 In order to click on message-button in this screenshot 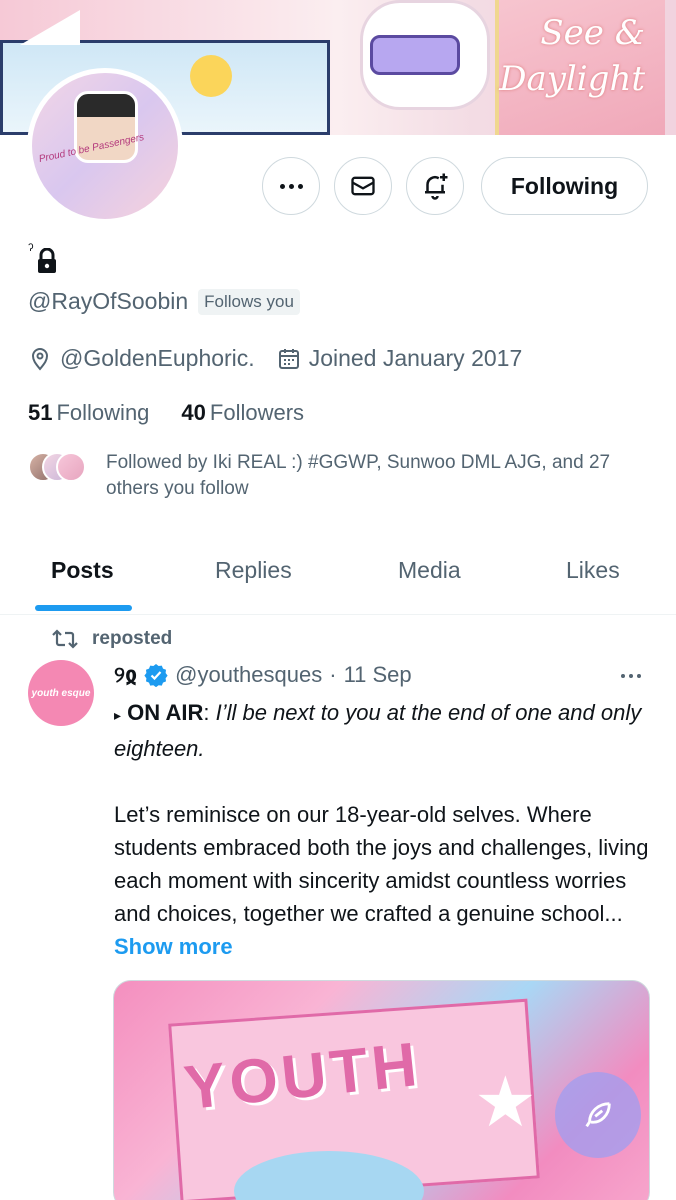, I will do `click(363, 186)`.